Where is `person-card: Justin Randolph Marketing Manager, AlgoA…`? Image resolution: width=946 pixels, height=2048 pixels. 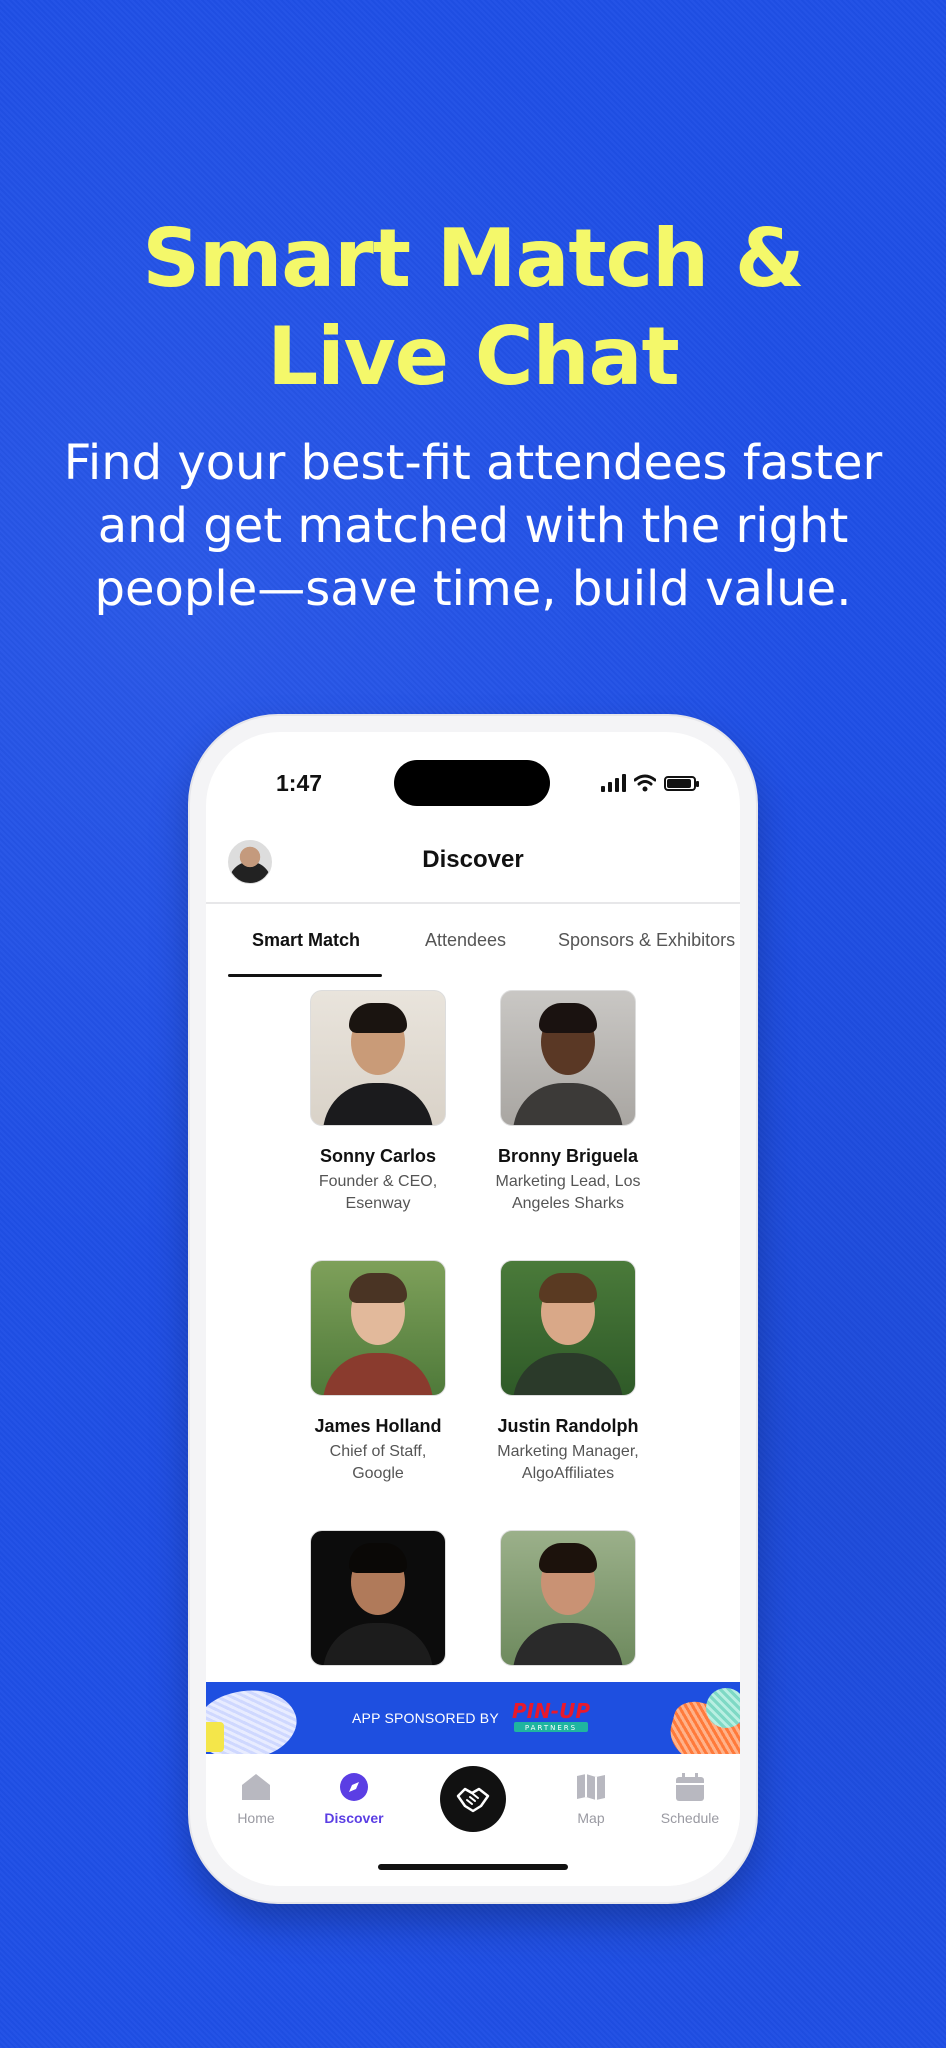
person-card: Justin Randolph Marketing Manager, AlgoA… is located at coordinates (568, 1372).